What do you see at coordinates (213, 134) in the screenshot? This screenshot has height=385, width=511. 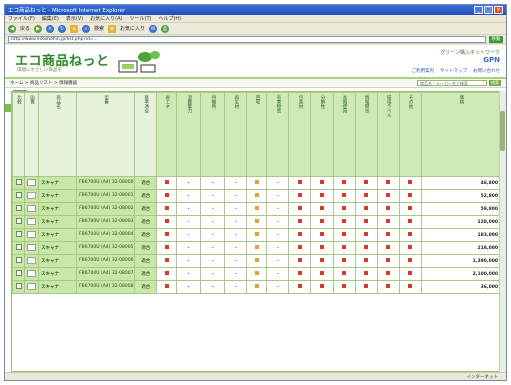 I see `column-header: 待機時` at bounding box center [213, 134].